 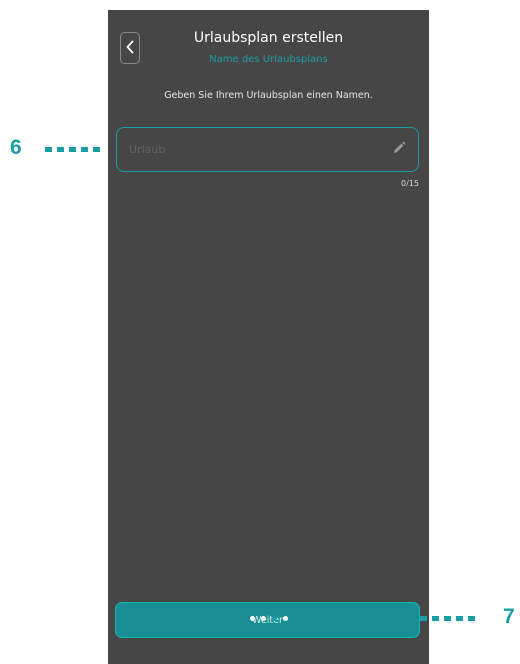 What do you see at coordinates (509, 616) in the screenshot?
I see `callout-number-button: 7` at bounding box center [509, 616].